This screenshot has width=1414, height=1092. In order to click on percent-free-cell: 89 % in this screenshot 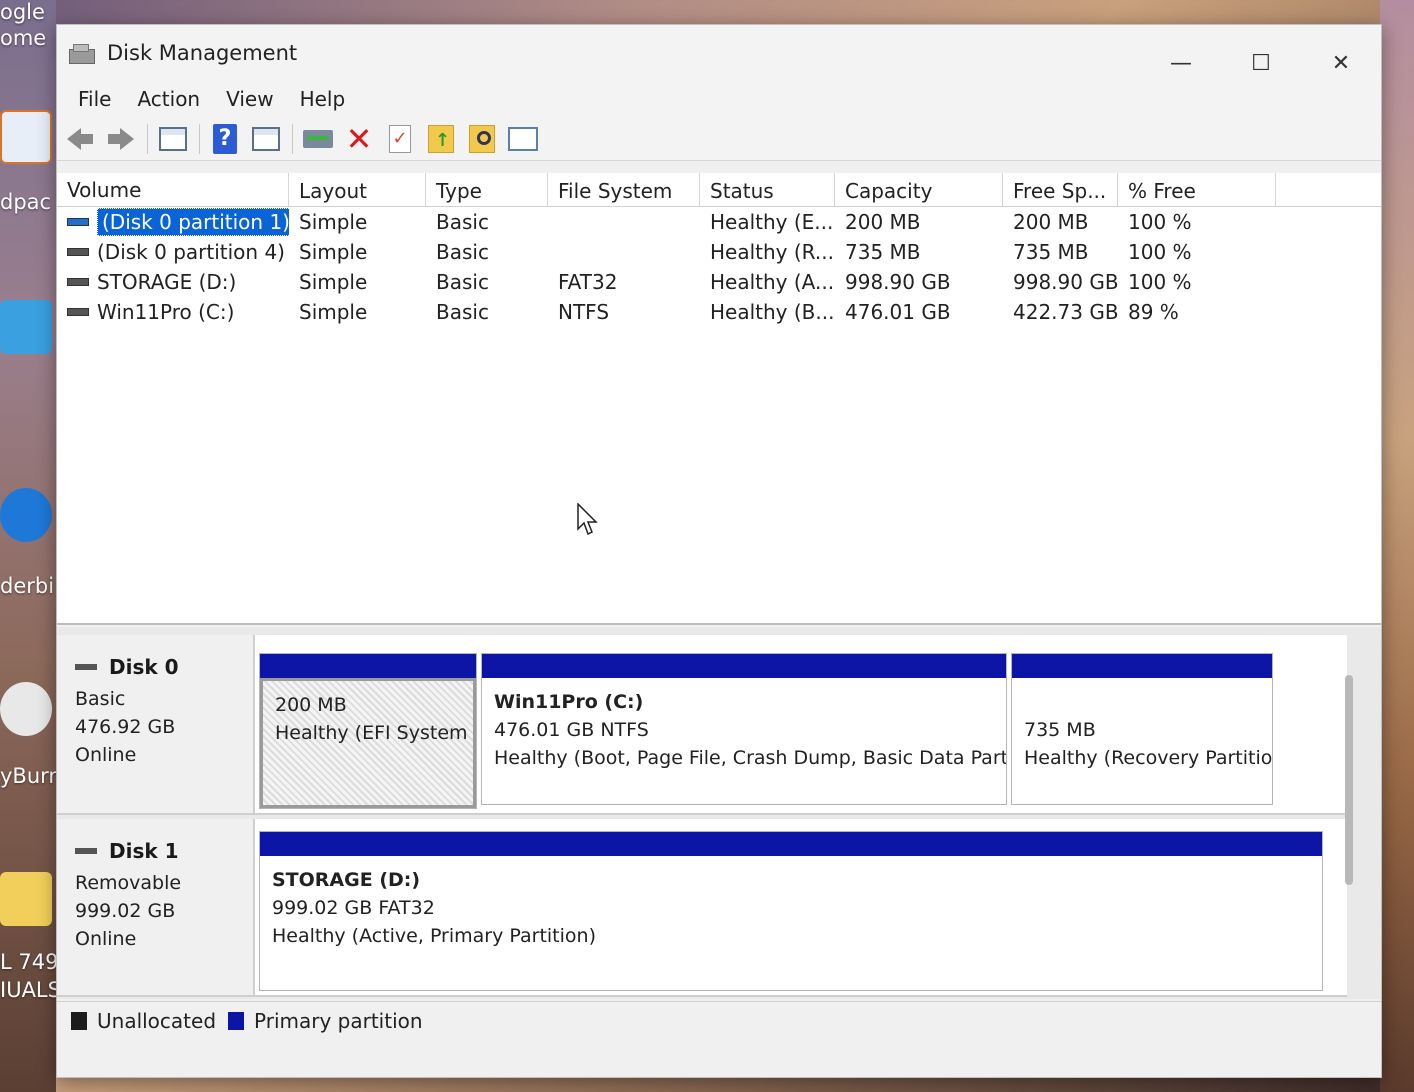, I will do `click(1153, 312)`.